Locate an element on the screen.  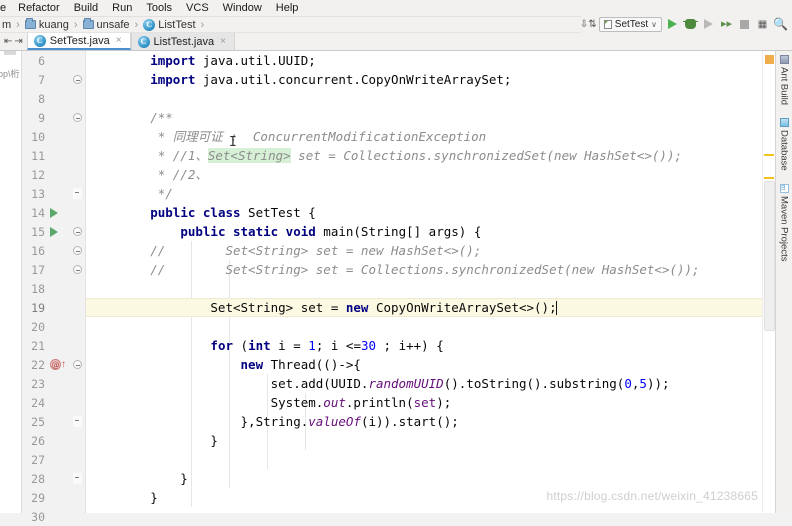
run-button is located at coordinates (672, 24).